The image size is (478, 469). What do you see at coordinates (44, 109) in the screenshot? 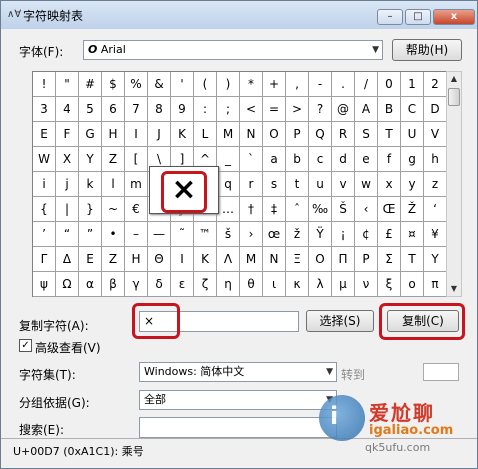
I see `char-cell: 3` at bounding box center [44, 109].